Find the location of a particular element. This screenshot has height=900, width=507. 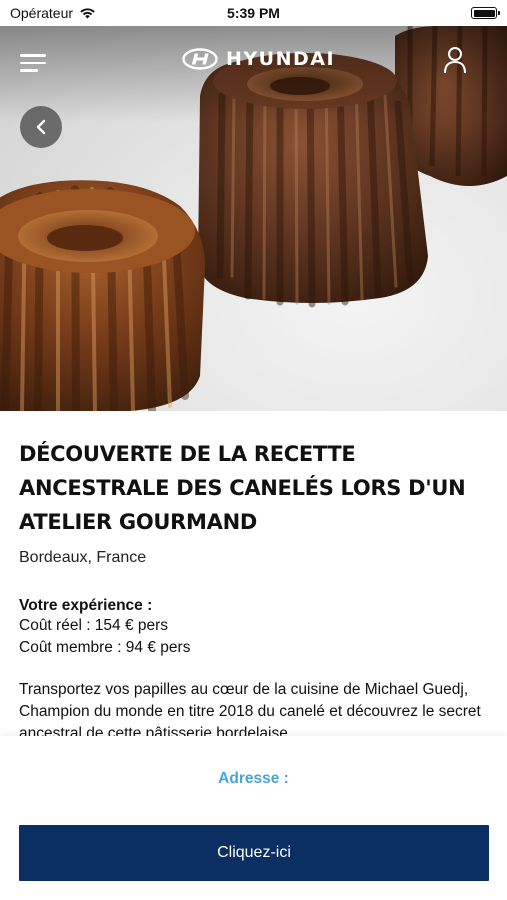

address-link: Adresse : is located at coordinates (253, 779).